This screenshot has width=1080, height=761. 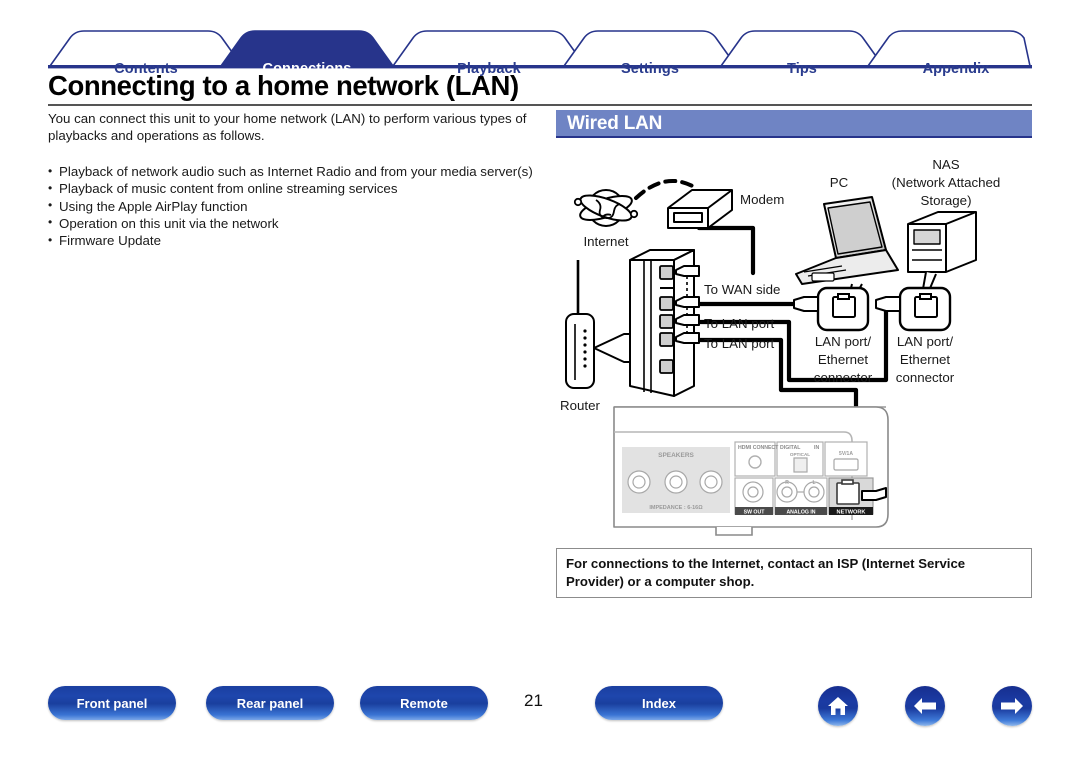 What do you see at coordinates (800, 454) in the screenshot?
I see `rear-label-optical: OPTICAL` at bounding box center [800, 454].